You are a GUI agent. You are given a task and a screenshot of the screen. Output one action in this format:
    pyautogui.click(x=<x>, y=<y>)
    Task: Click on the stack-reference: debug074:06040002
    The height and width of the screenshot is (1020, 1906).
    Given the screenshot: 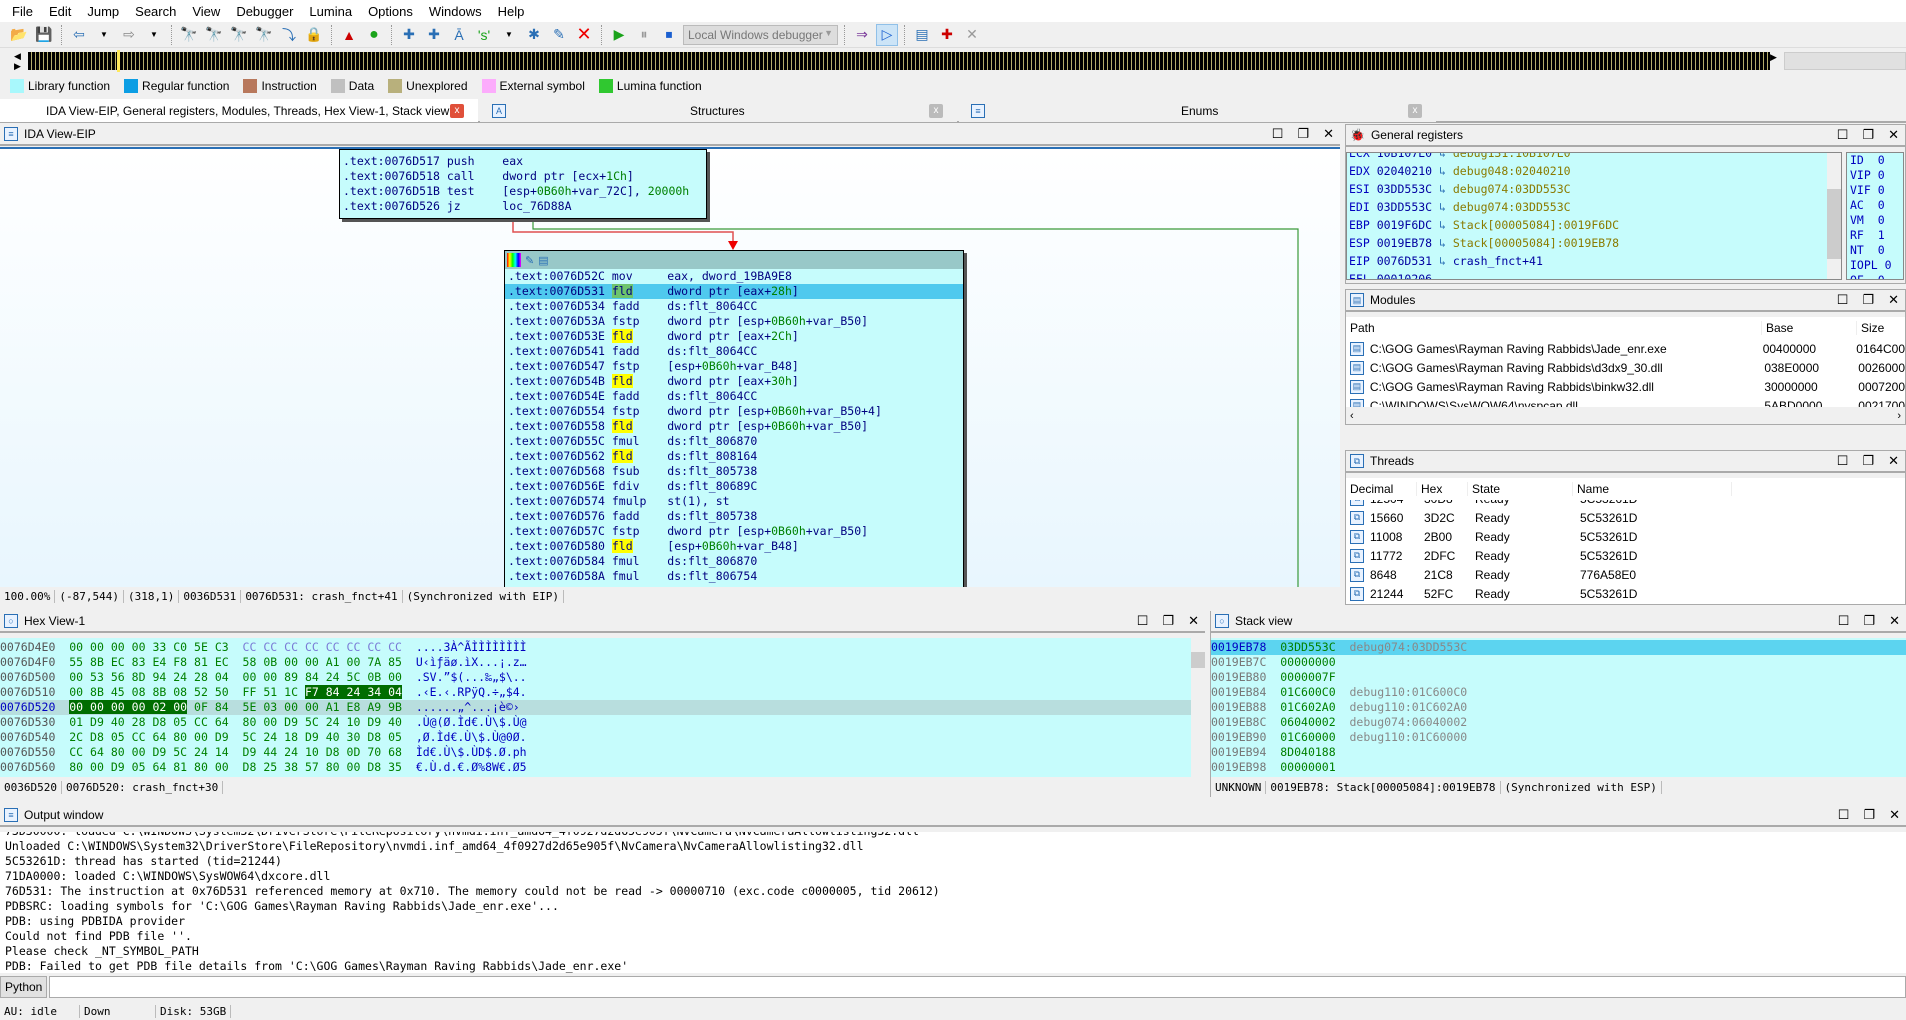 What is the action you would take?
    pyautogui.click(x=1409, y=722)
    